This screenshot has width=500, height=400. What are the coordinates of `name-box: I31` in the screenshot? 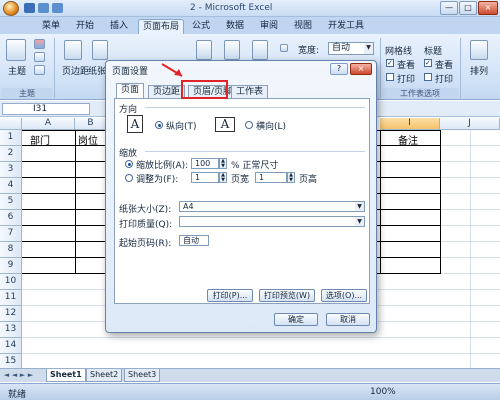 It's located at (46, 109).